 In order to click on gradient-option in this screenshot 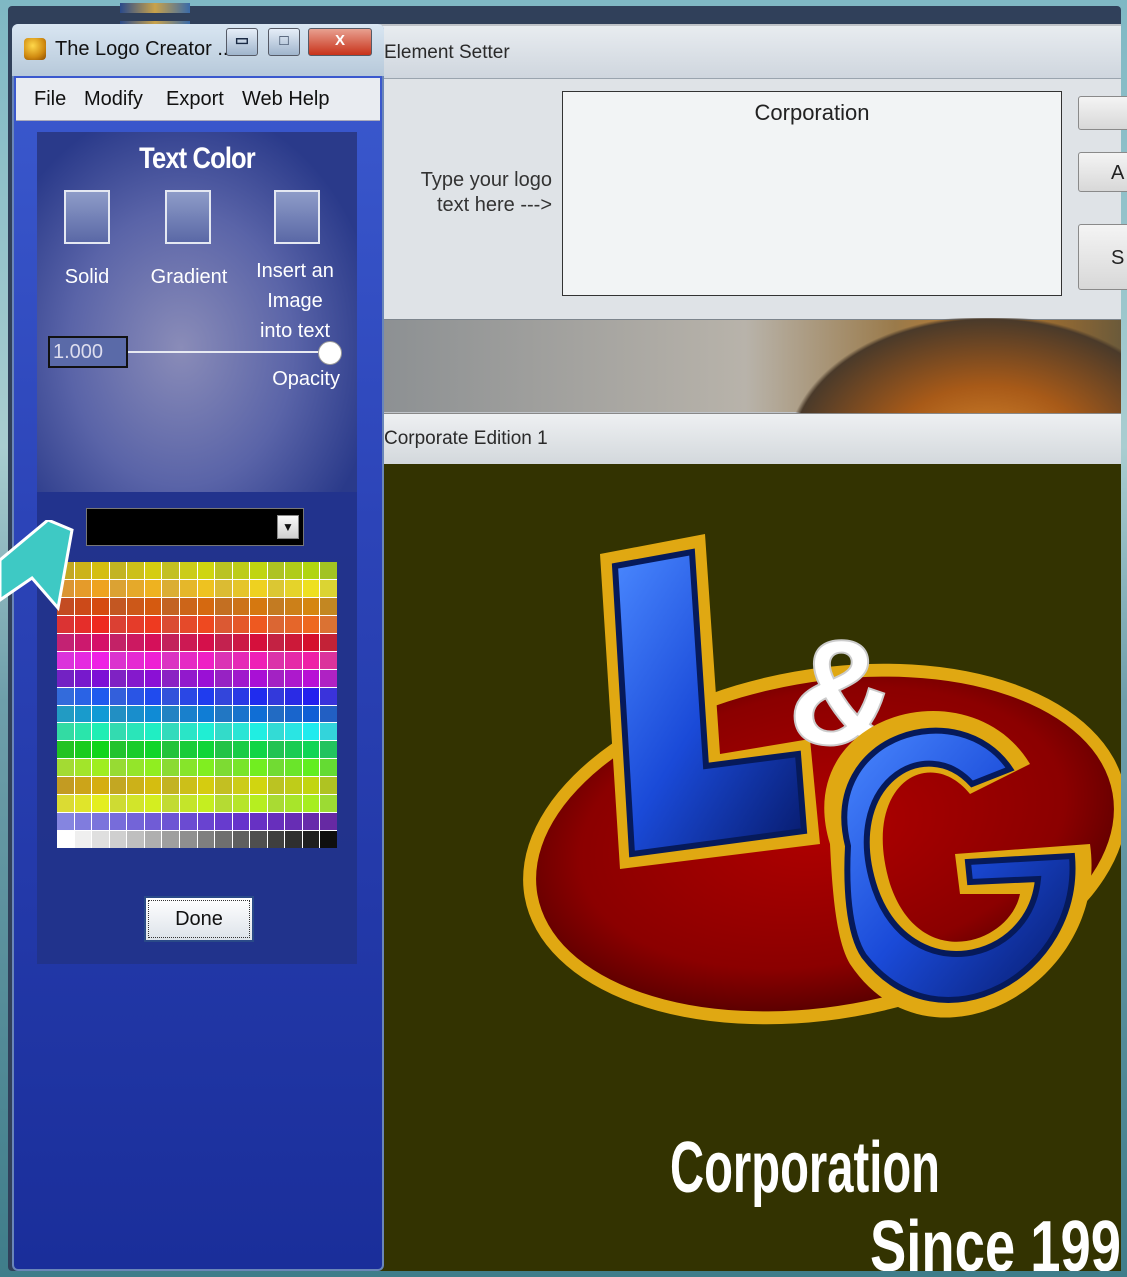, I will do `click(188, 217)`.